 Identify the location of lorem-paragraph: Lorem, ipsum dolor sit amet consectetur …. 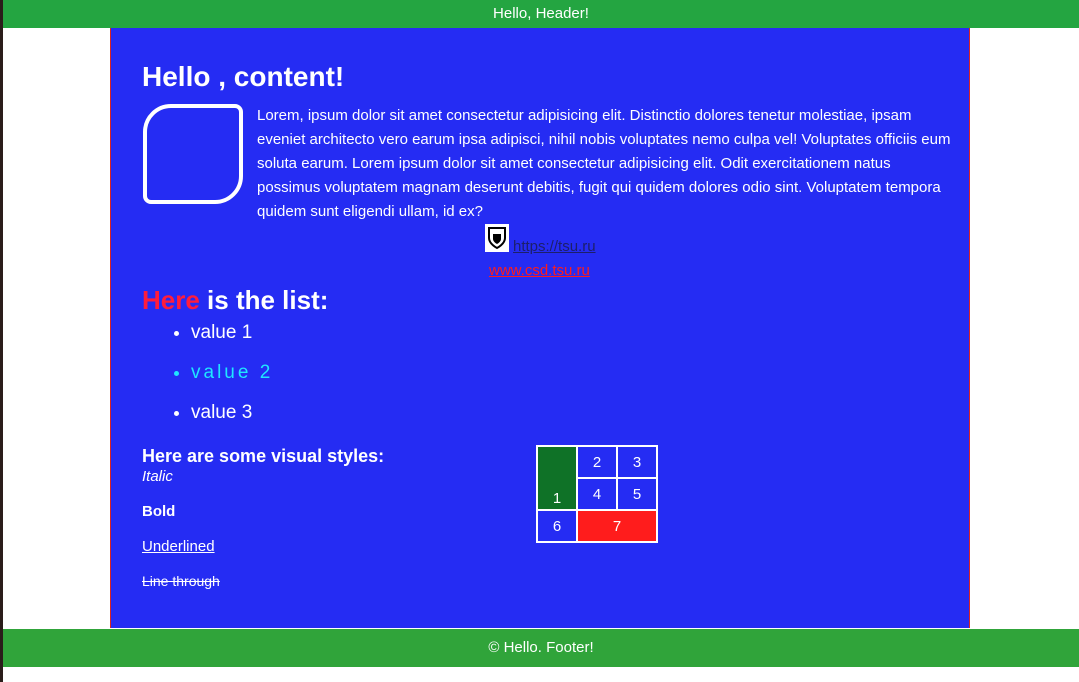
(604, 163).